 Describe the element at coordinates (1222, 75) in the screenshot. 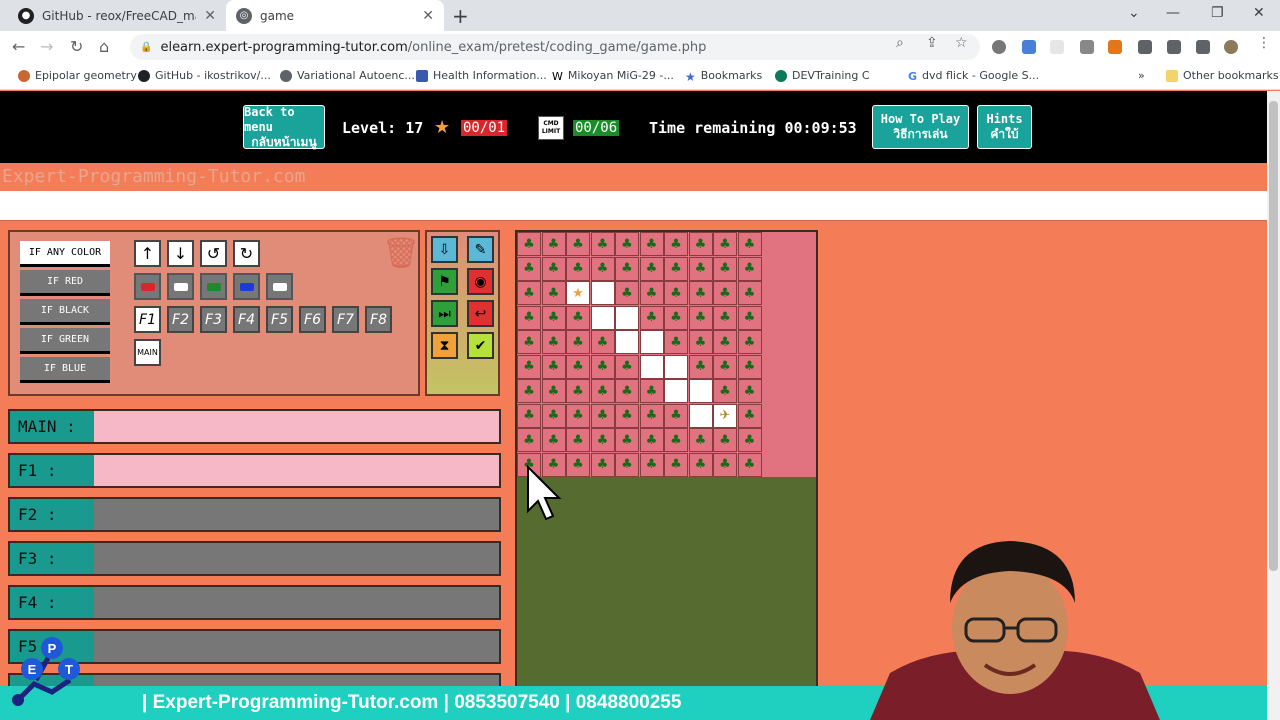

I see `other-bookmarks: Other bookmarks` at that location.